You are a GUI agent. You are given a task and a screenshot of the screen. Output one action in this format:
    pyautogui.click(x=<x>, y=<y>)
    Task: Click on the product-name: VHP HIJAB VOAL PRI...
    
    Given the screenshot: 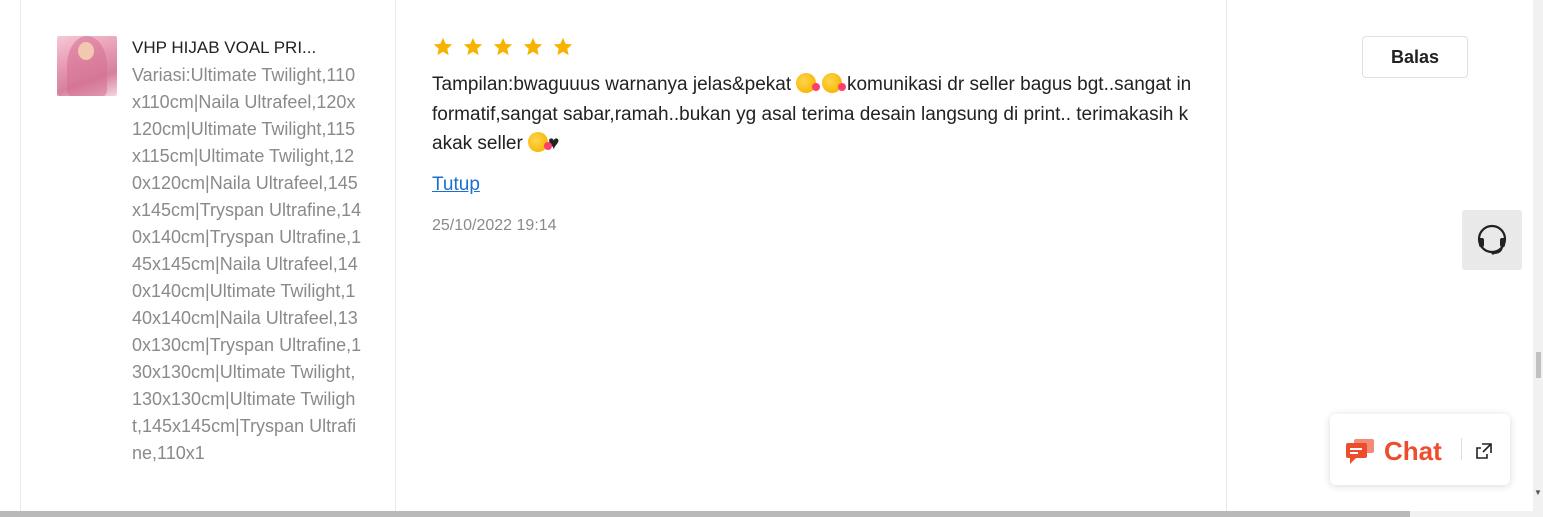 What is the action you would take?
    pyautogui.click(x=247, y=48)
    